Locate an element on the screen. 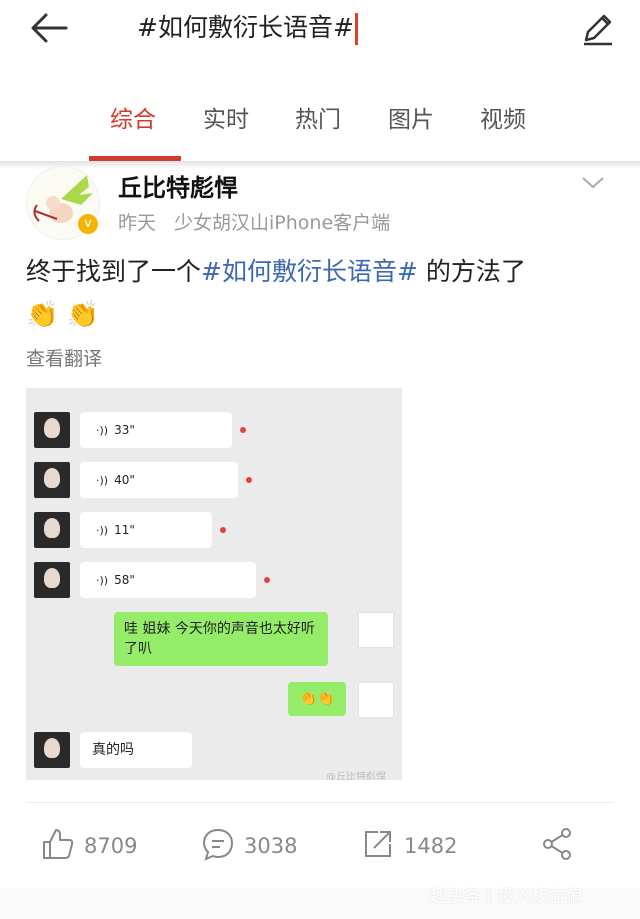  voice-message: ·)) 58" is located at coordinates (168, 580).